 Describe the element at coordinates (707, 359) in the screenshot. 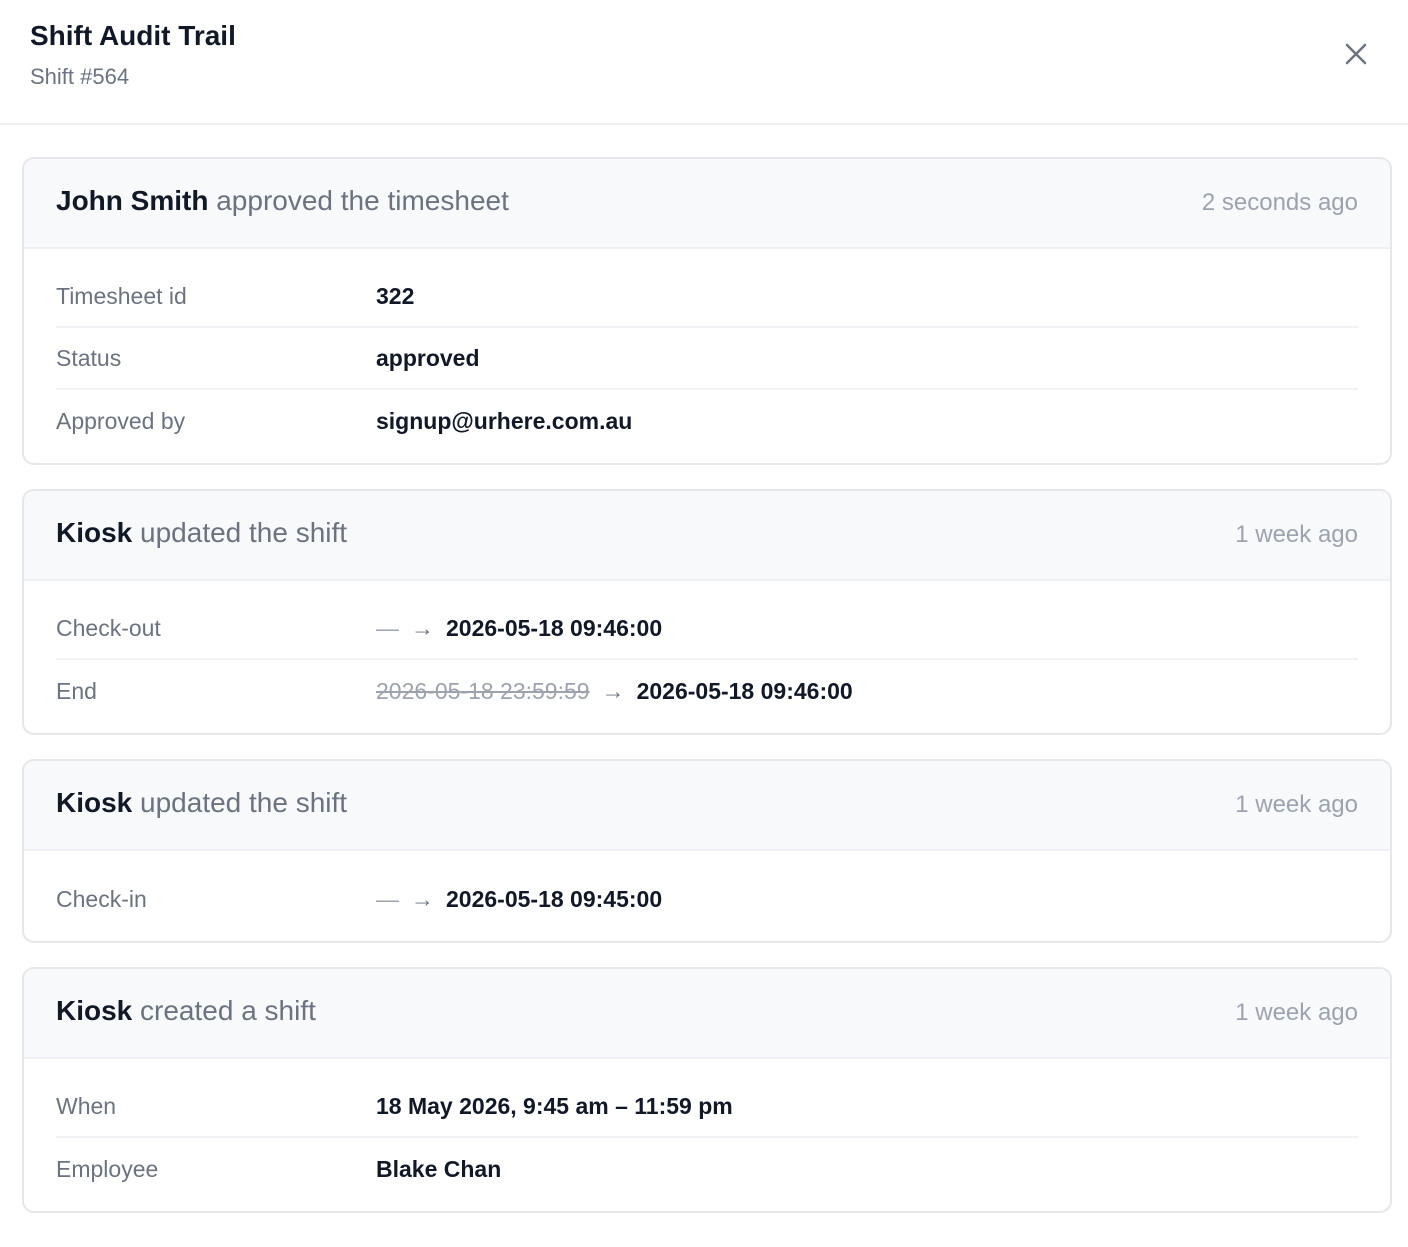

I see `detail-row: Status approved` at that location.